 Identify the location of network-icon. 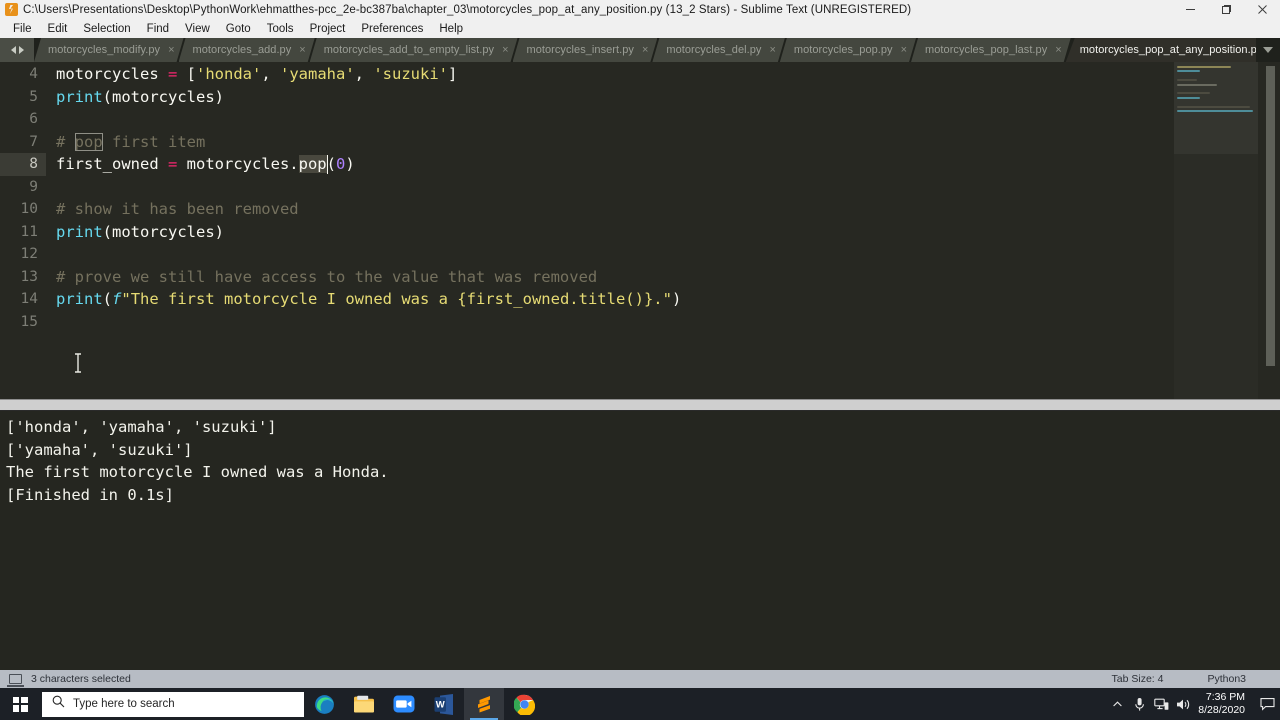
(1161, 704).